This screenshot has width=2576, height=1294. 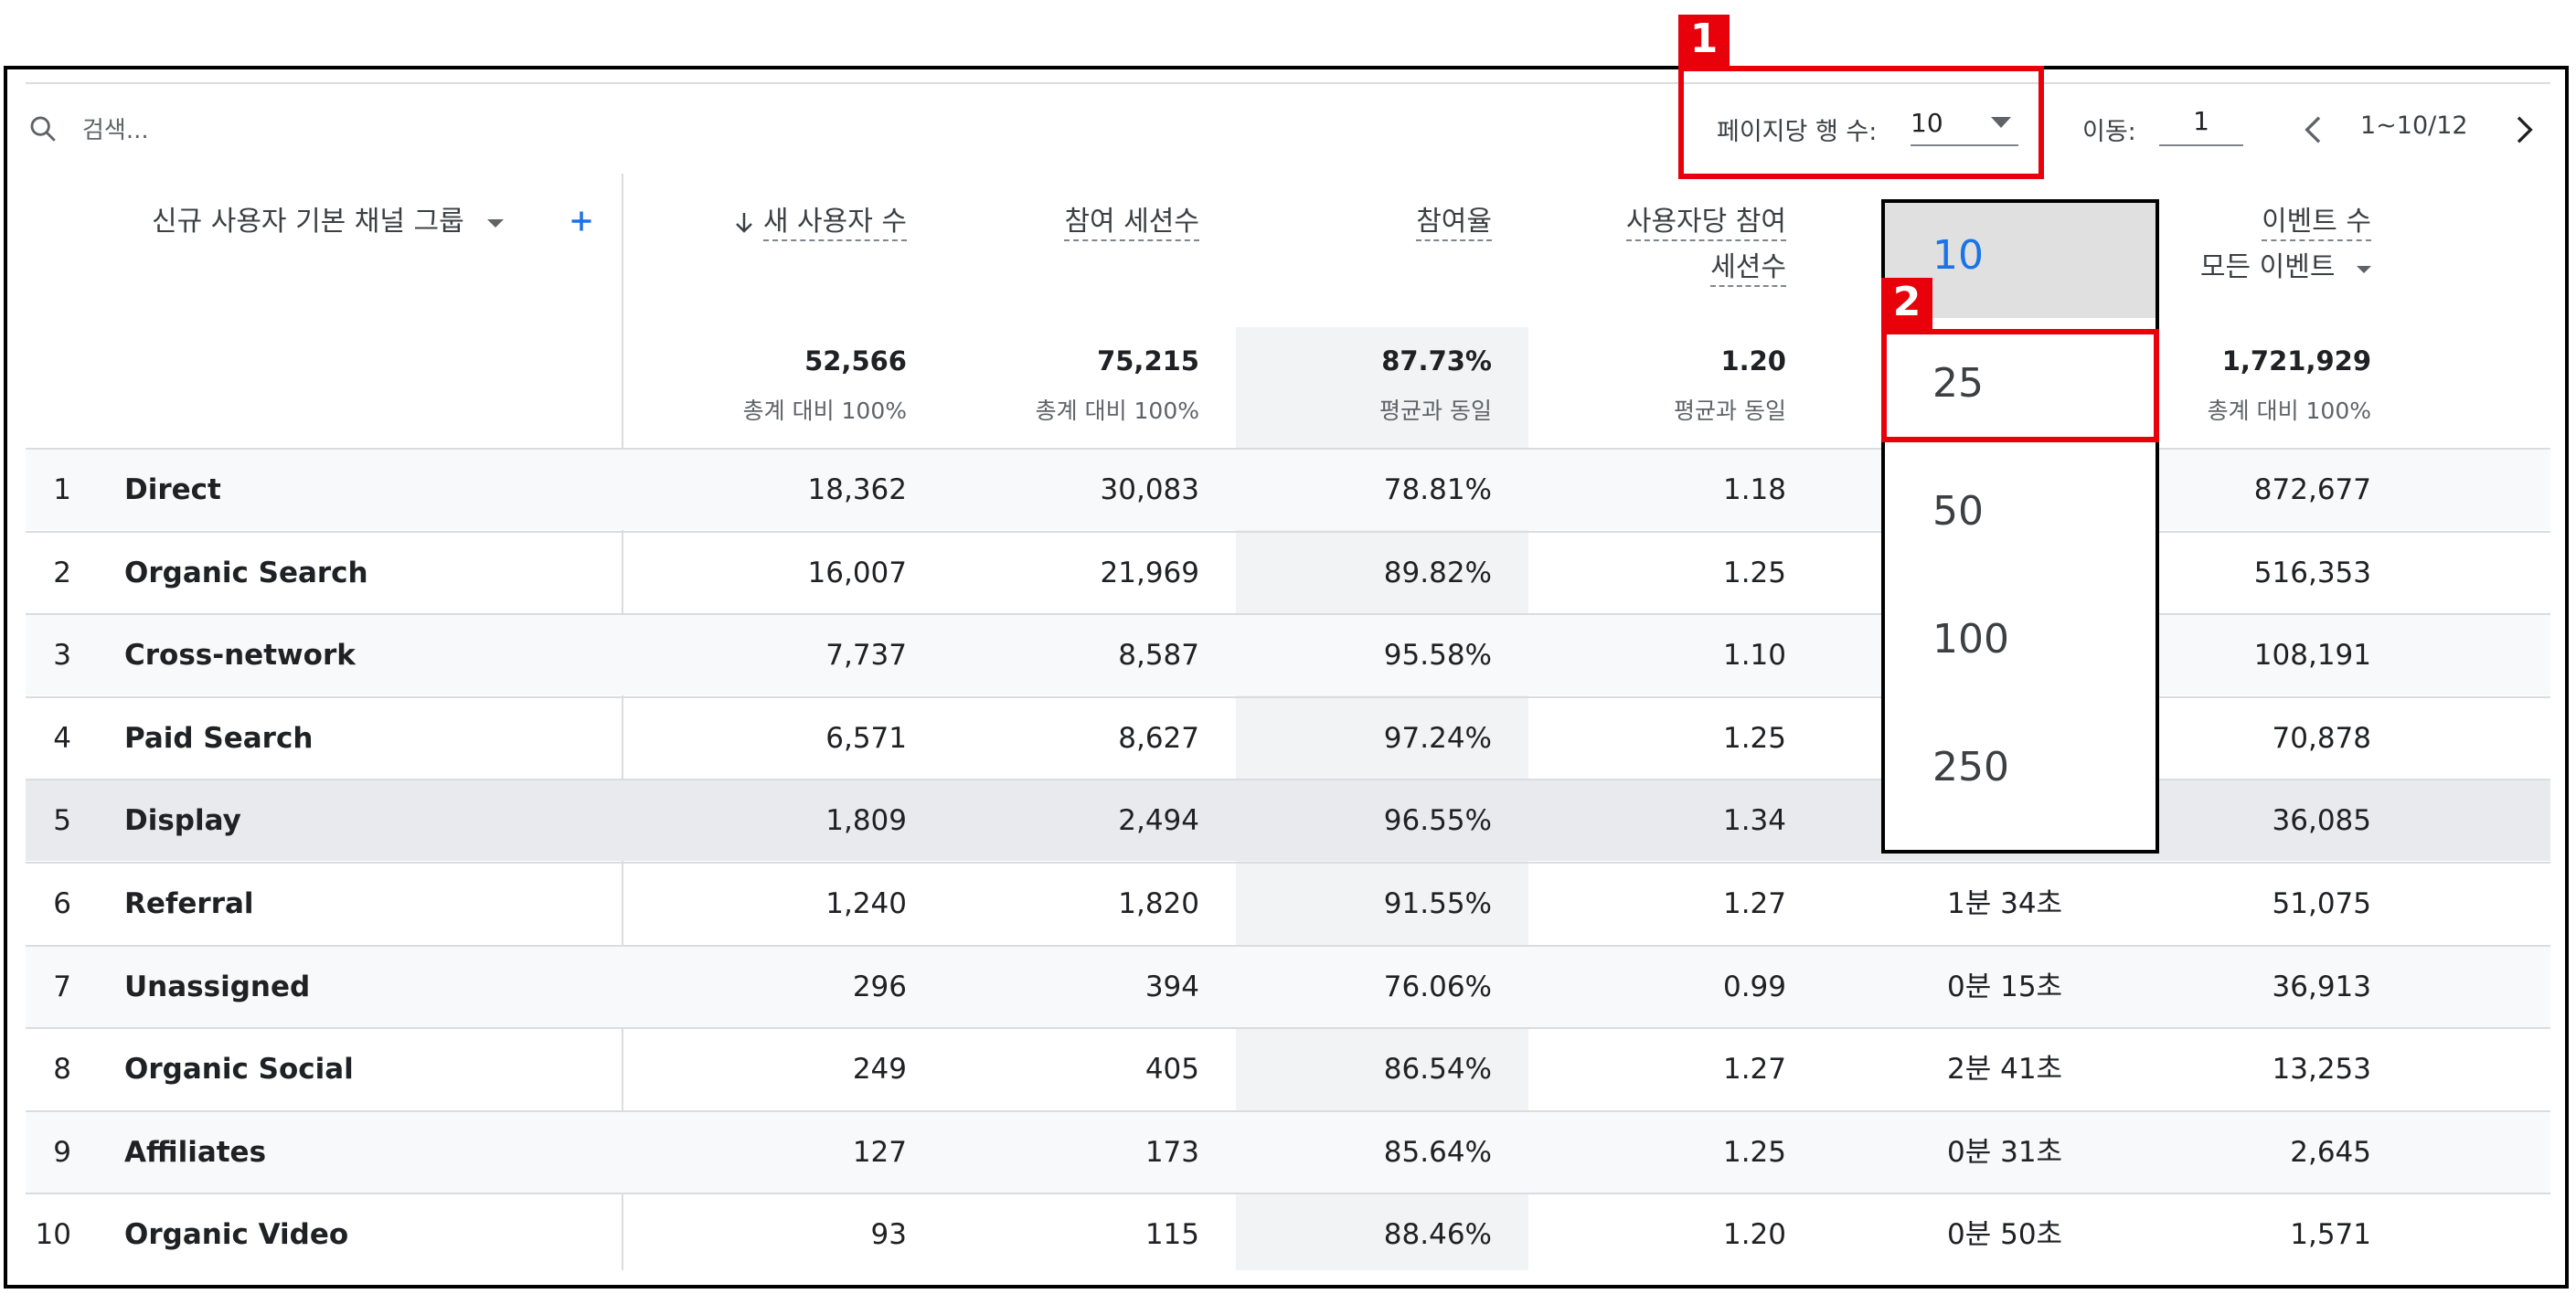 I want to click on next-page-icon, so click(x=2523, y=130).